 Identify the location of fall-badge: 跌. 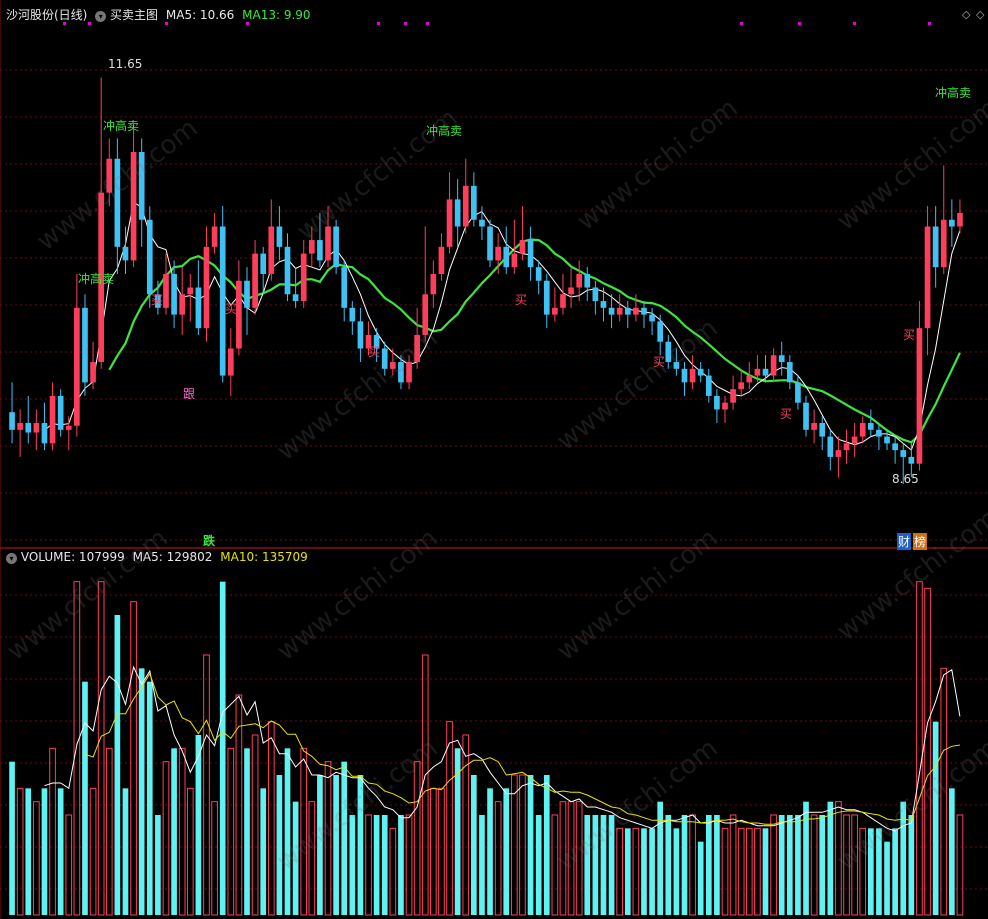
(209, 541).